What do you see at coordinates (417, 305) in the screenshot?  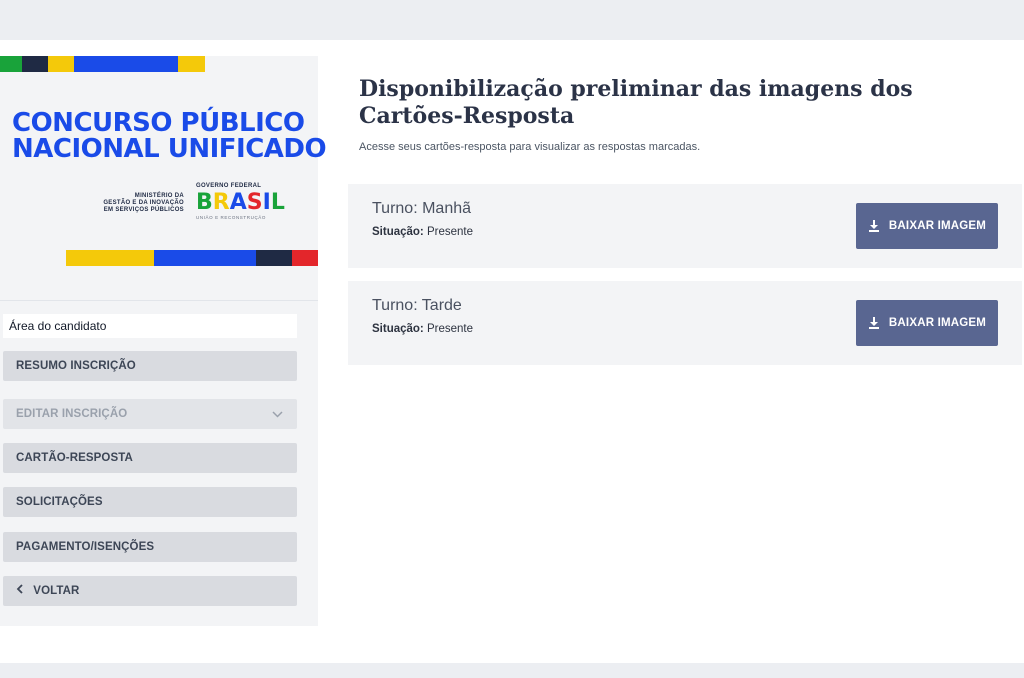 I see `turno-label: Turno: Tarde` at bounding box center [417, 305].